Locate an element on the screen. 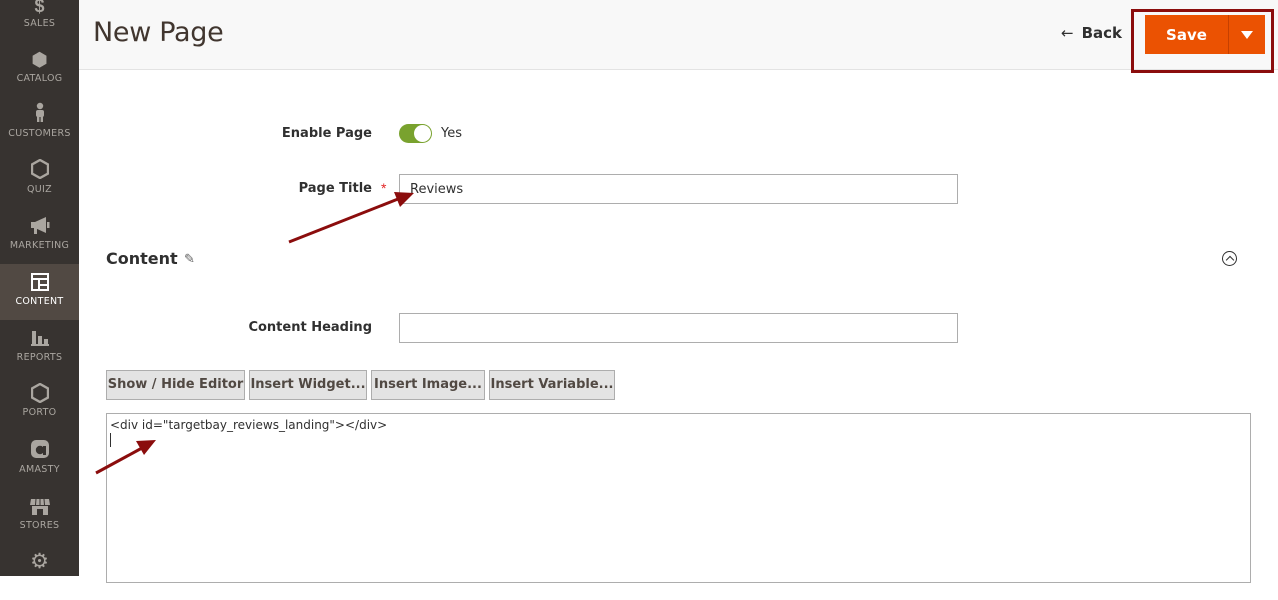 Image resolution: width=1278 pixels, height=600 pixels. annotation-arrows is located at coordinates (254, 333).